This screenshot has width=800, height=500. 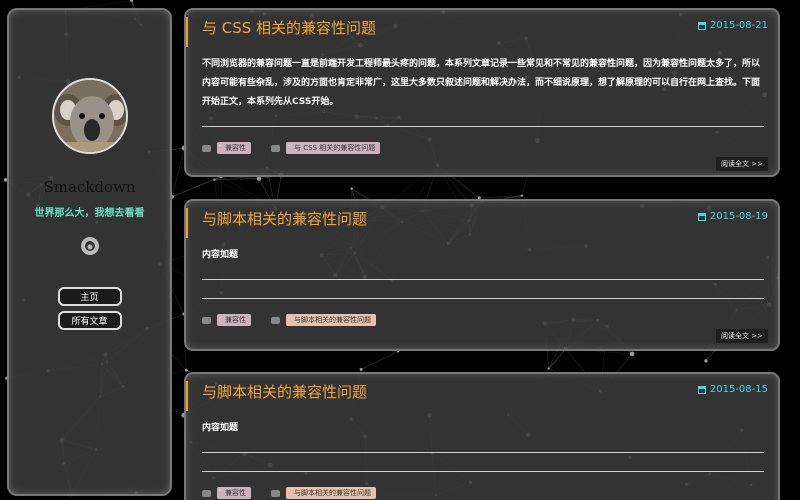 I want to click on post-date: 2015-08-21, so click(x=732, y=25).